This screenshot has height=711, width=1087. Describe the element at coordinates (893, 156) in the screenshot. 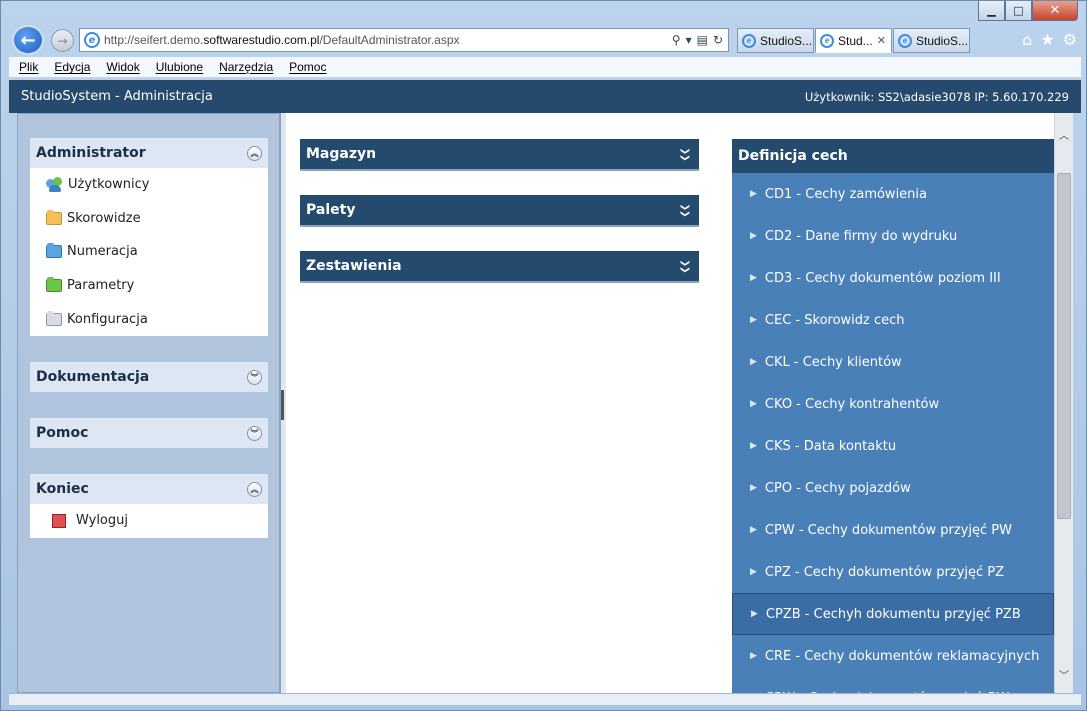

I see `definitions-header: Definicja cech` at that location.